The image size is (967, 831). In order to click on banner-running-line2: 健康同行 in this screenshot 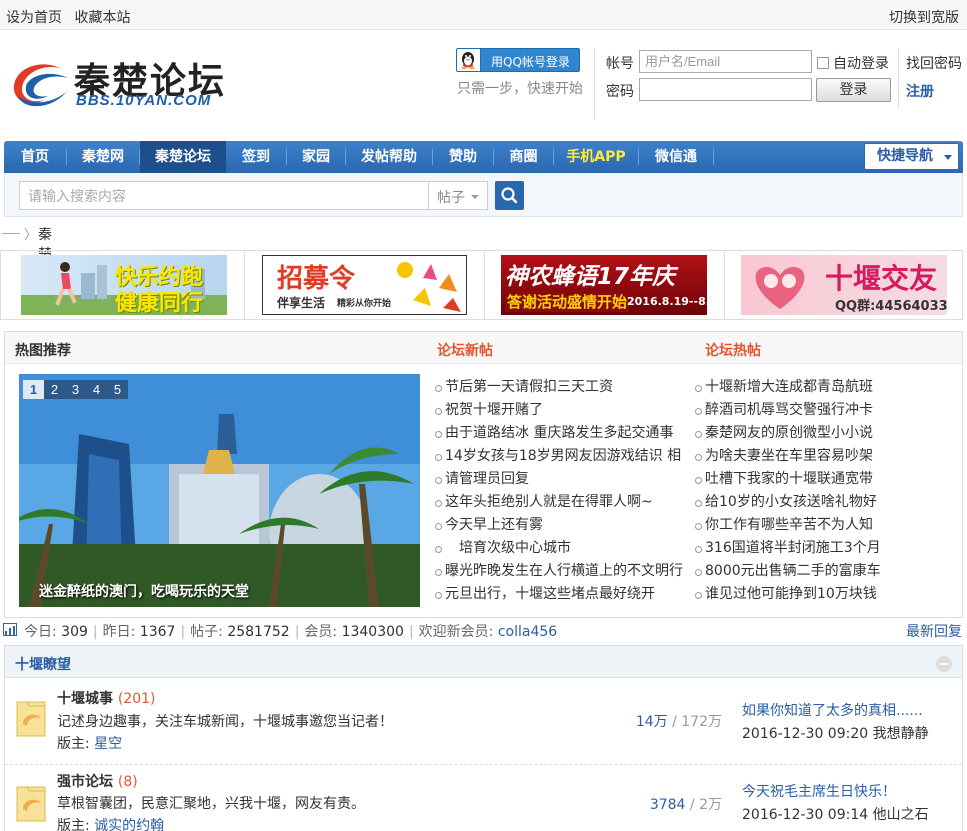, I will do `click(159, 303)`.